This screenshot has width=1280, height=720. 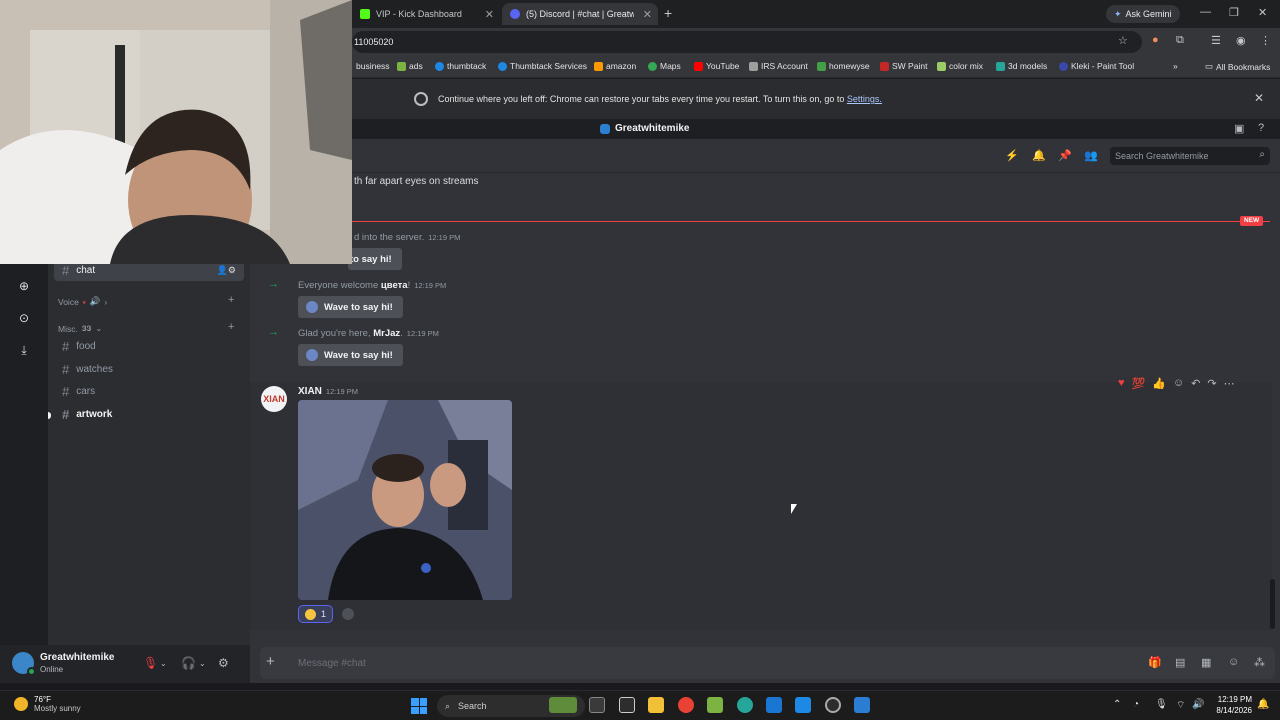 What do you see at coordinates (1198, 704) in the screenshot?
I see `volume-icon: 🔊` at bounding box center [1198, 704].